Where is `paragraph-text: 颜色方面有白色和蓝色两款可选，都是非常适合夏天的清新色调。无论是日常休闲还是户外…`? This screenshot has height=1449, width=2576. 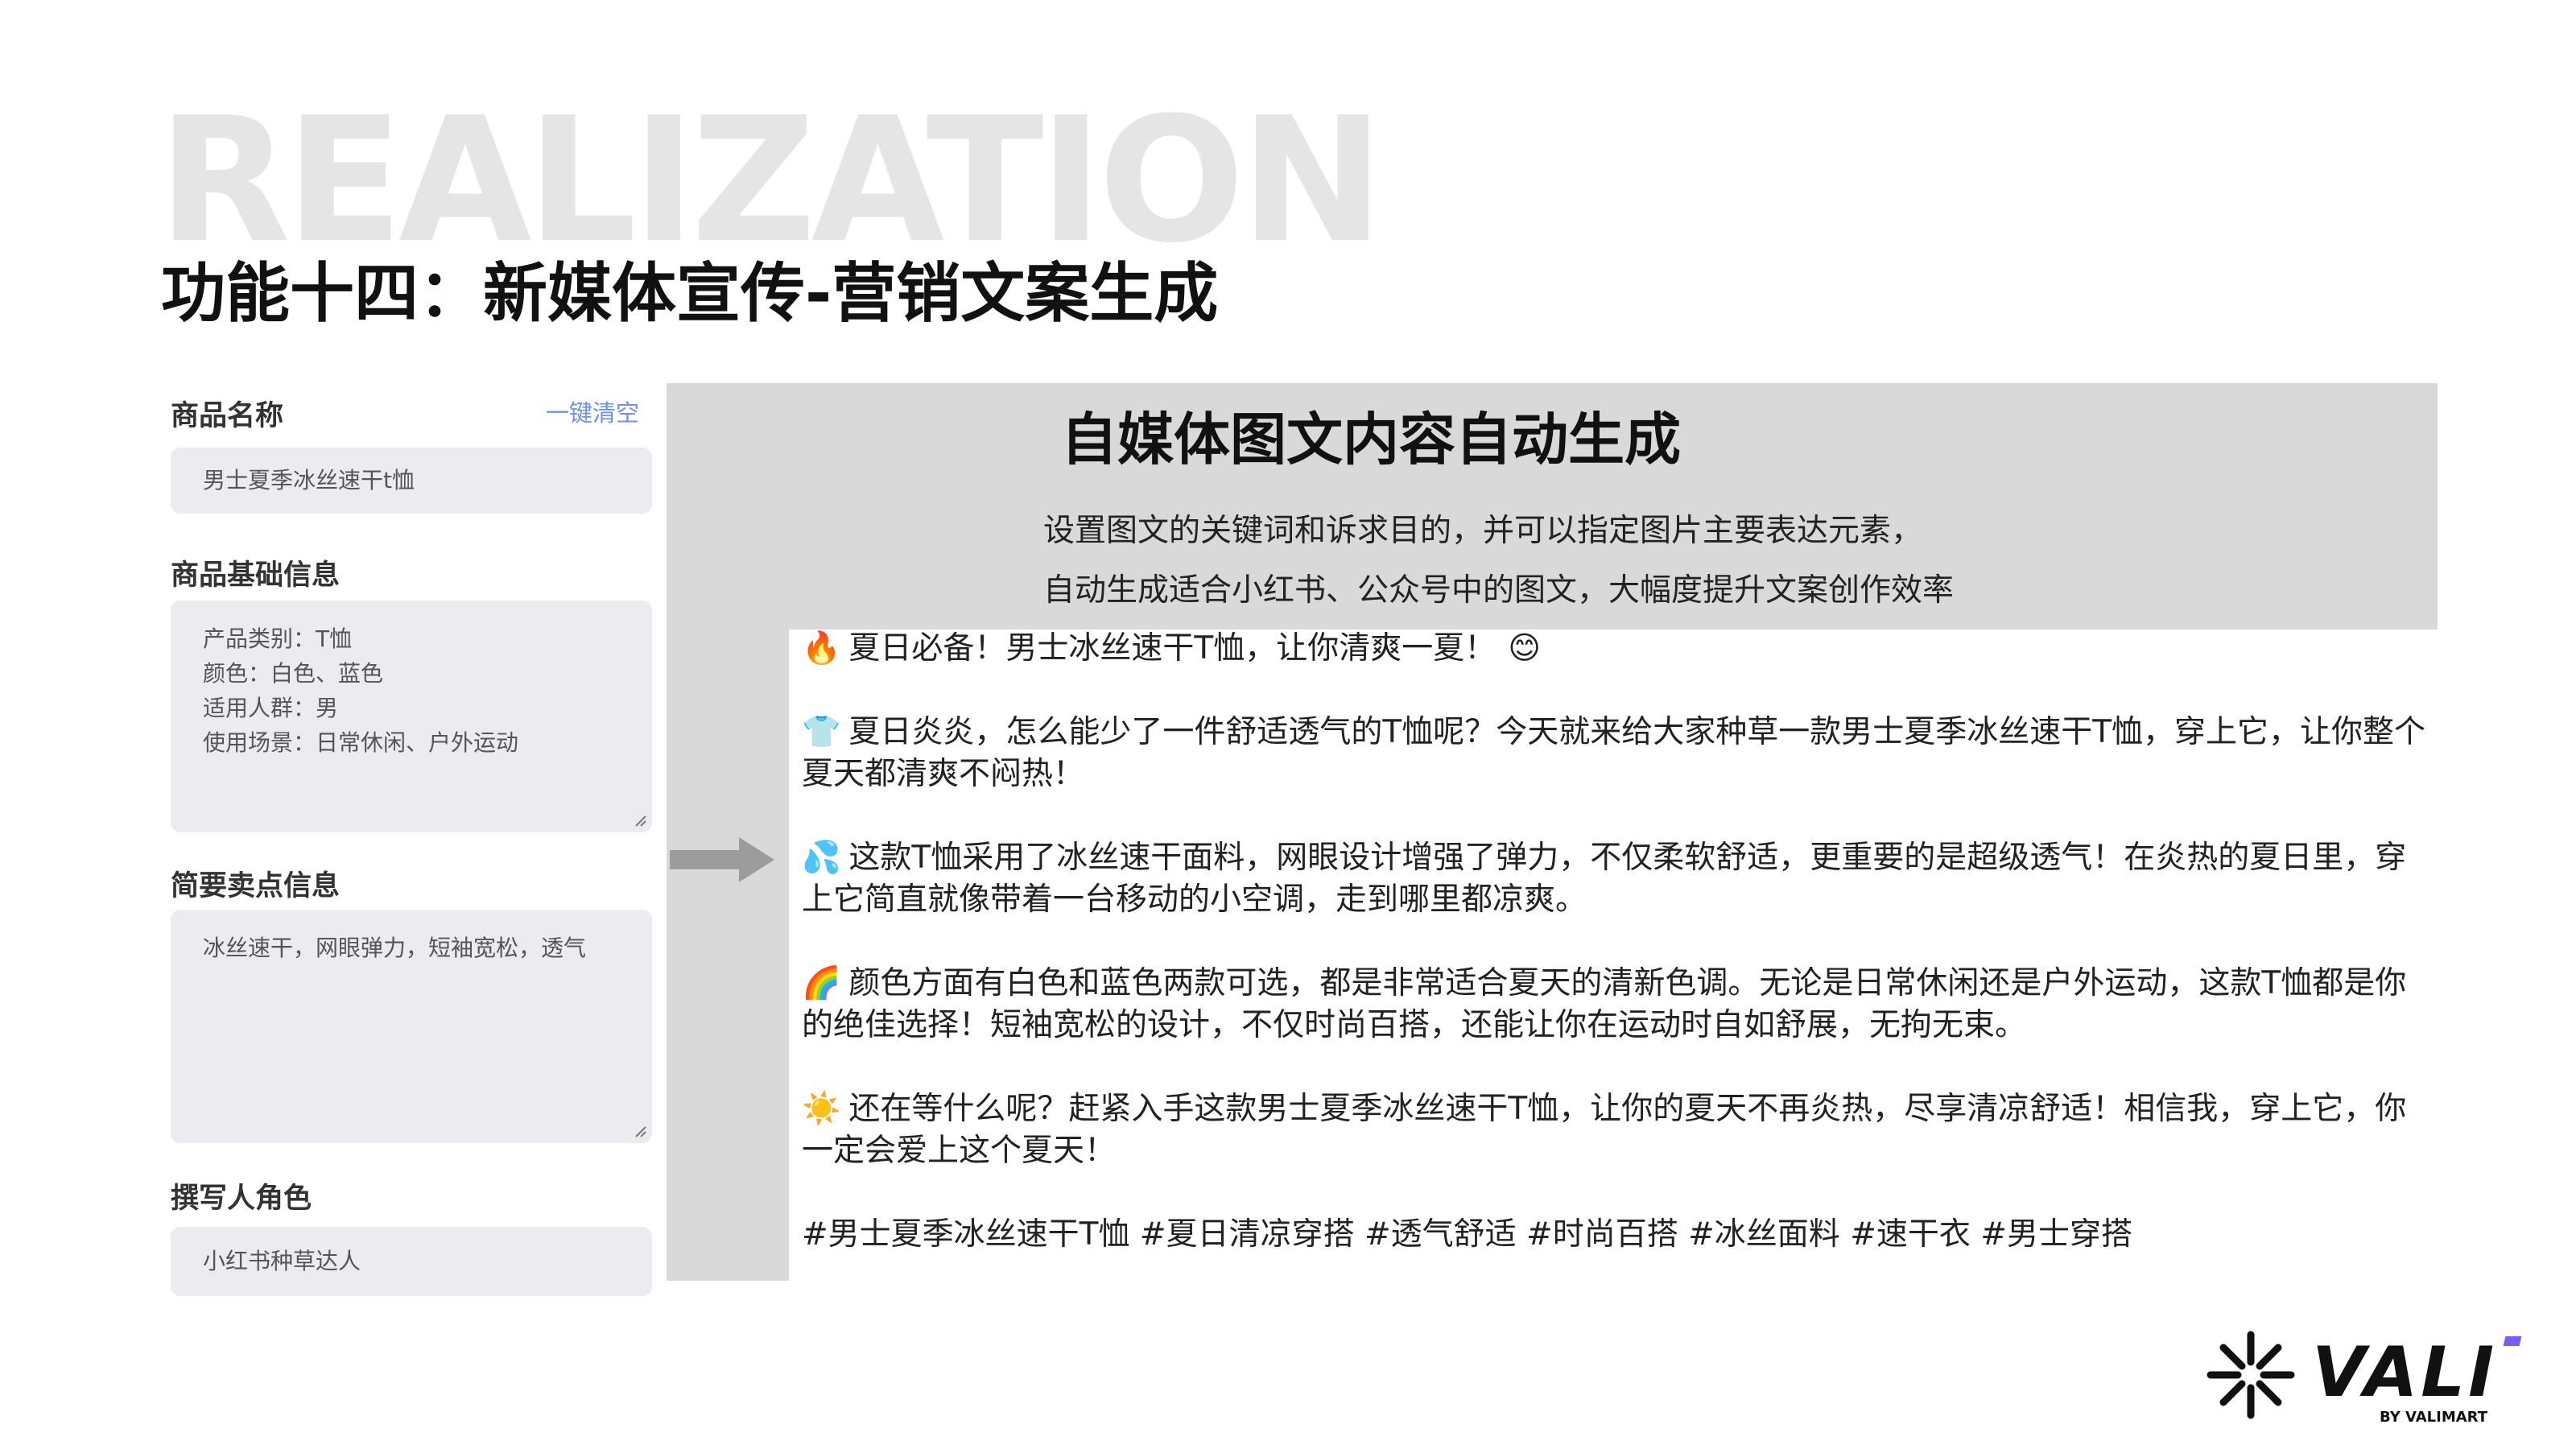 paragraph-text: 颜色方面有白色和蓝色两款可选，都是非常适合夏天的清新色调。无论是日常休闲还是户外… is located at coordinates (1604, 1004).